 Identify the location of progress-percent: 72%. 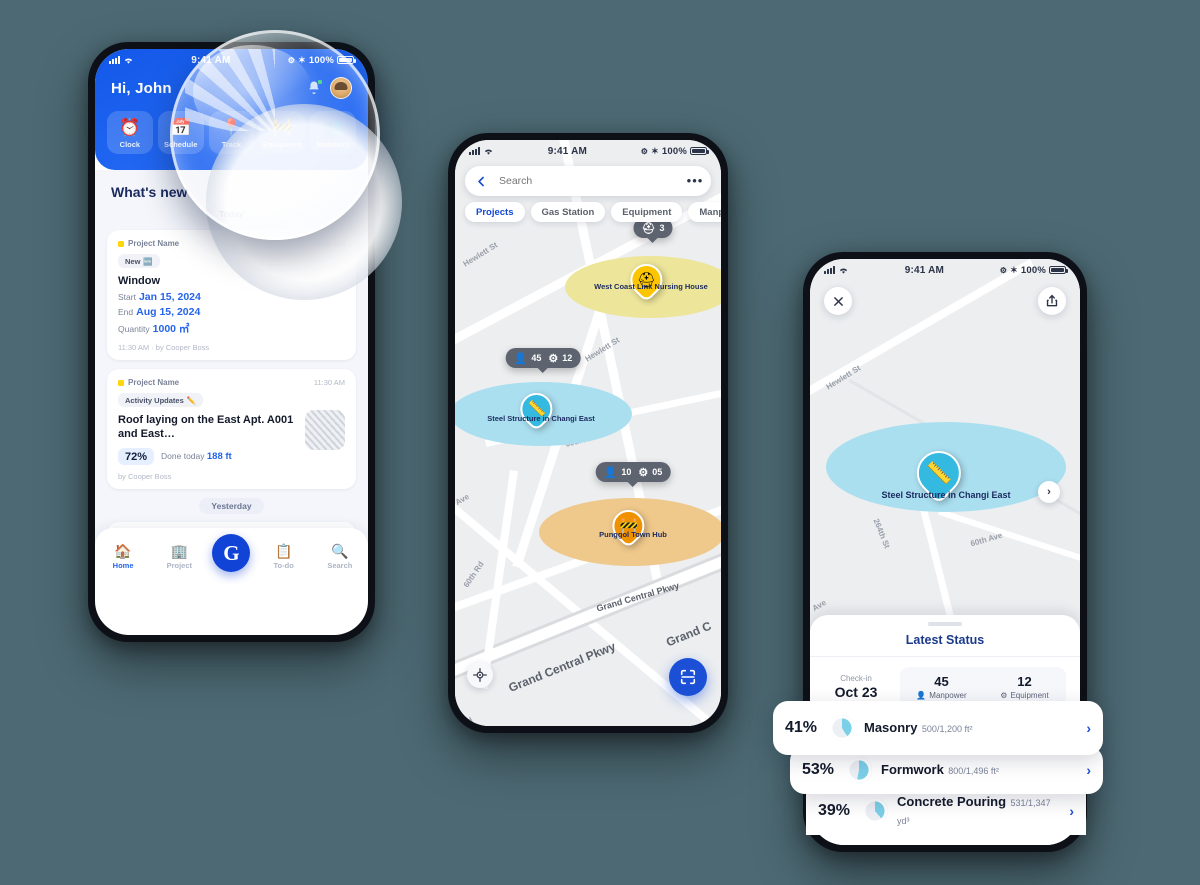
(136, 457).